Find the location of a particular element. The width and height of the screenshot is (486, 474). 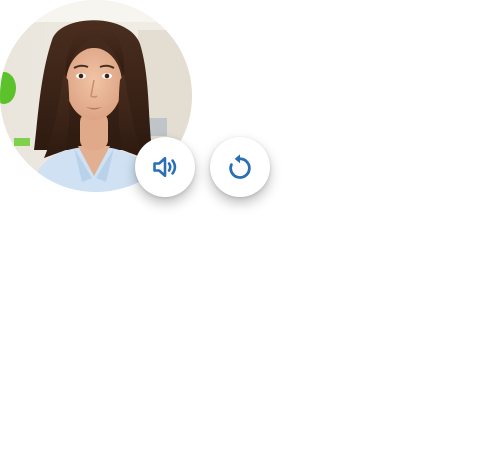

replay-icon is located at coordinates (240, 166).